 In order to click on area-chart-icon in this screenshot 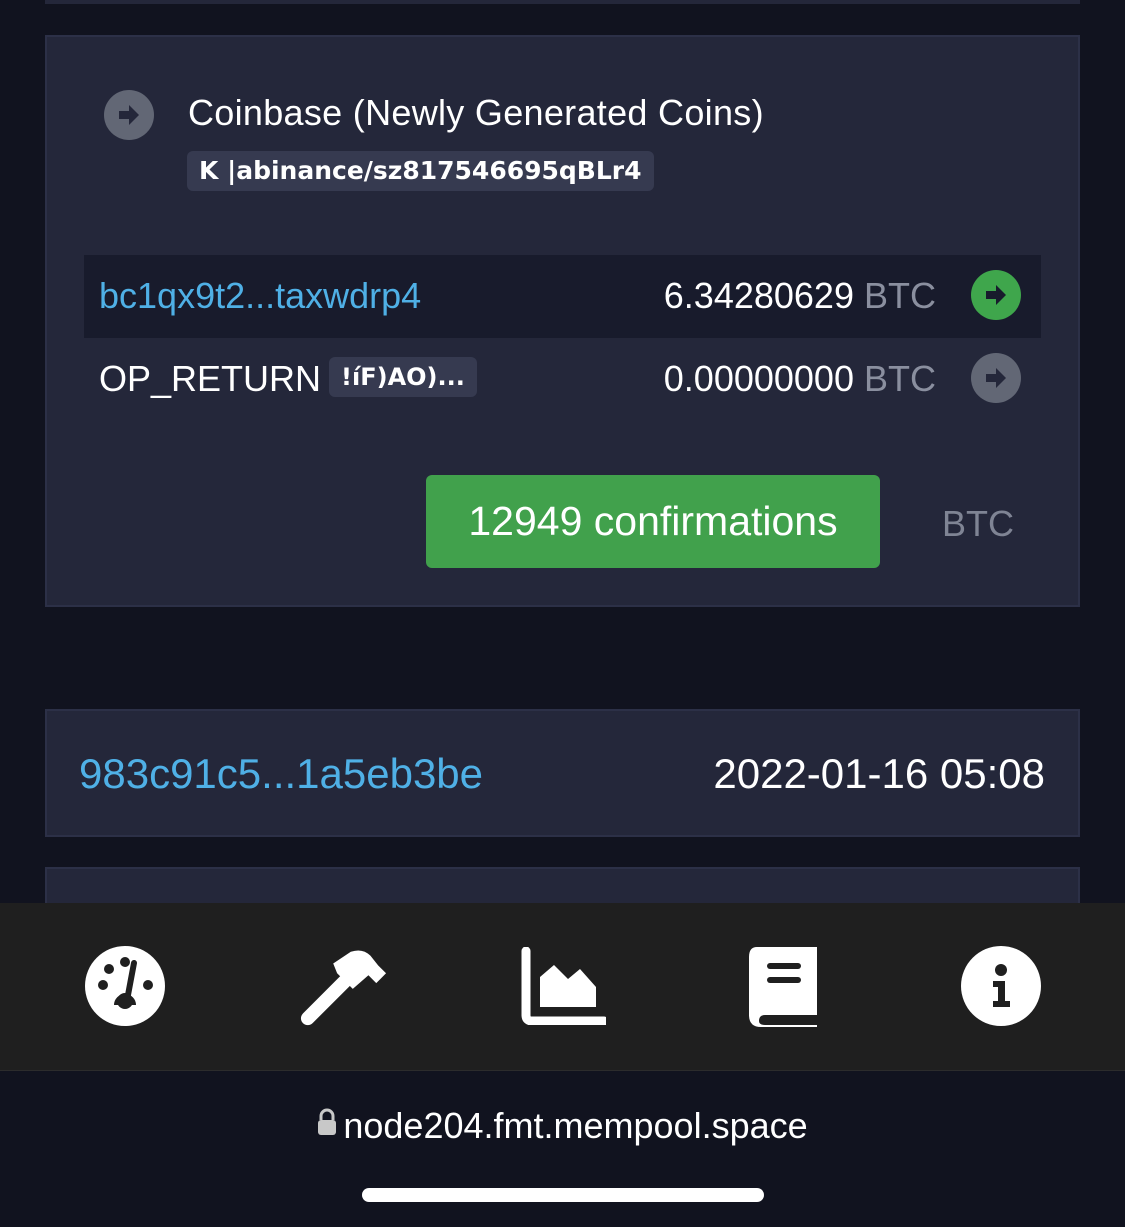, I will do `click(563, 986)`.